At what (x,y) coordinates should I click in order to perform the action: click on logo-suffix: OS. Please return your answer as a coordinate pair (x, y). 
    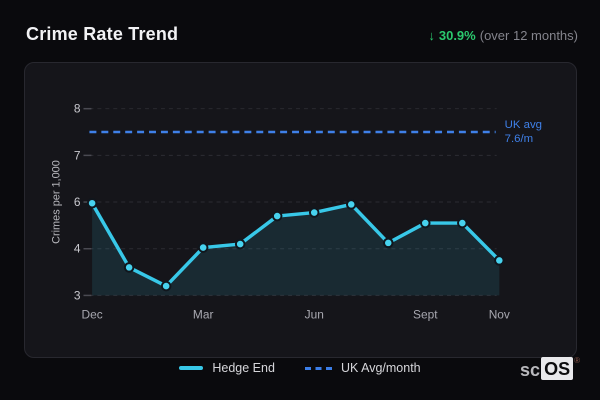
    Looking at the image, I should click on (557, 368).